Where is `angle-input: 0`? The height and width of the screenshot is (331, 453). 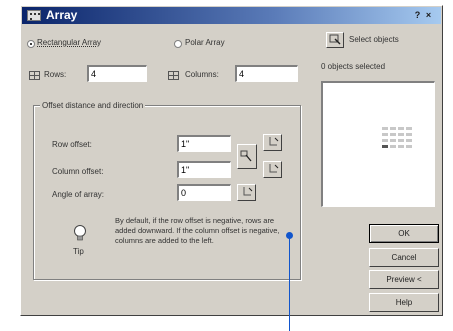
angle-input: 0 is located at coordinates (204, 192).